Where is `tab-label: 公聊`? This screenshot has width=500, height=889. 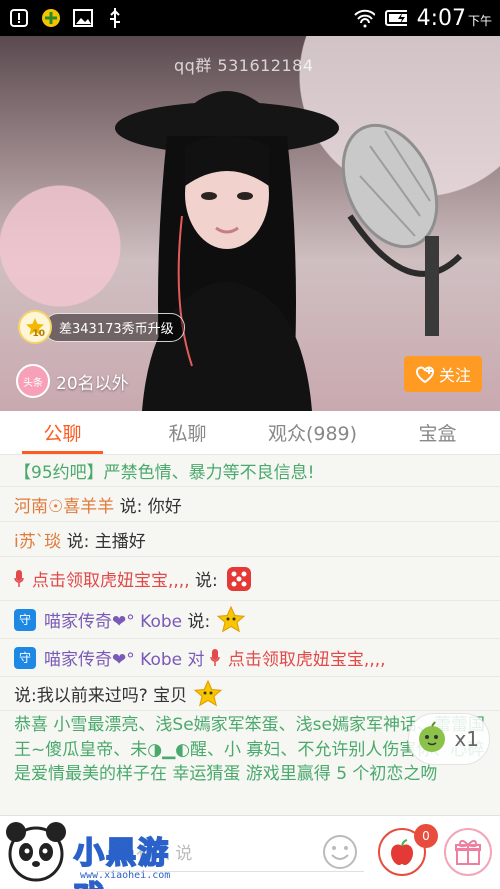
tab-label: 公聊 is located at coordinates (62, 434).